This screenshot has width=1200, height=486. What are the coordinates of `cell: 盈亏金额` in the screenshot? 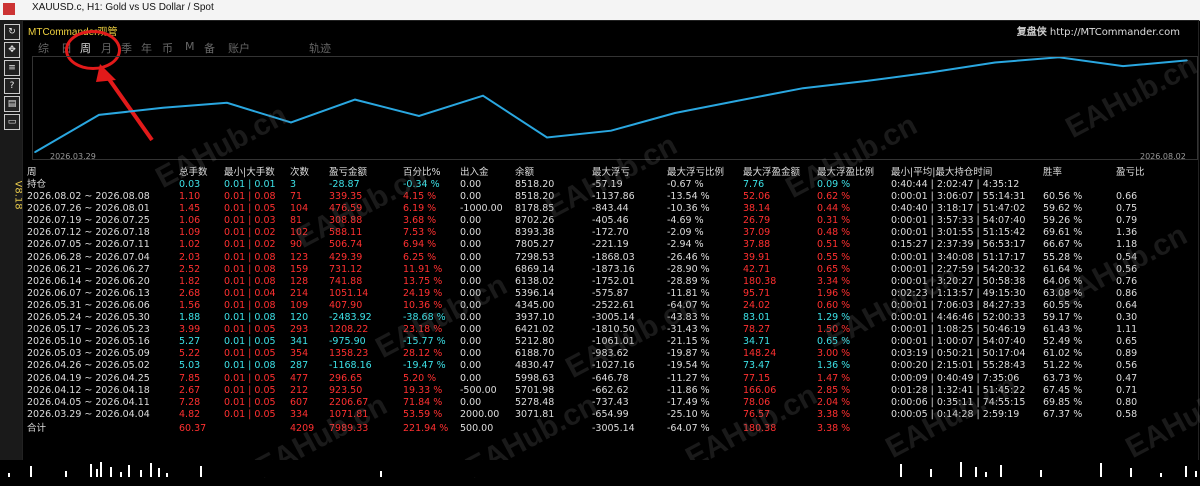 It's located at (348, 172).